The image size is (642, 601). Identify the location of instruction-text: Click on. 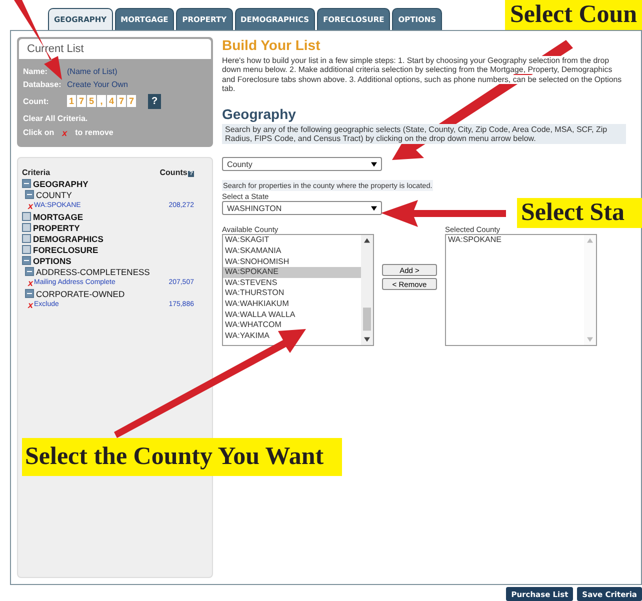
(38, 132).